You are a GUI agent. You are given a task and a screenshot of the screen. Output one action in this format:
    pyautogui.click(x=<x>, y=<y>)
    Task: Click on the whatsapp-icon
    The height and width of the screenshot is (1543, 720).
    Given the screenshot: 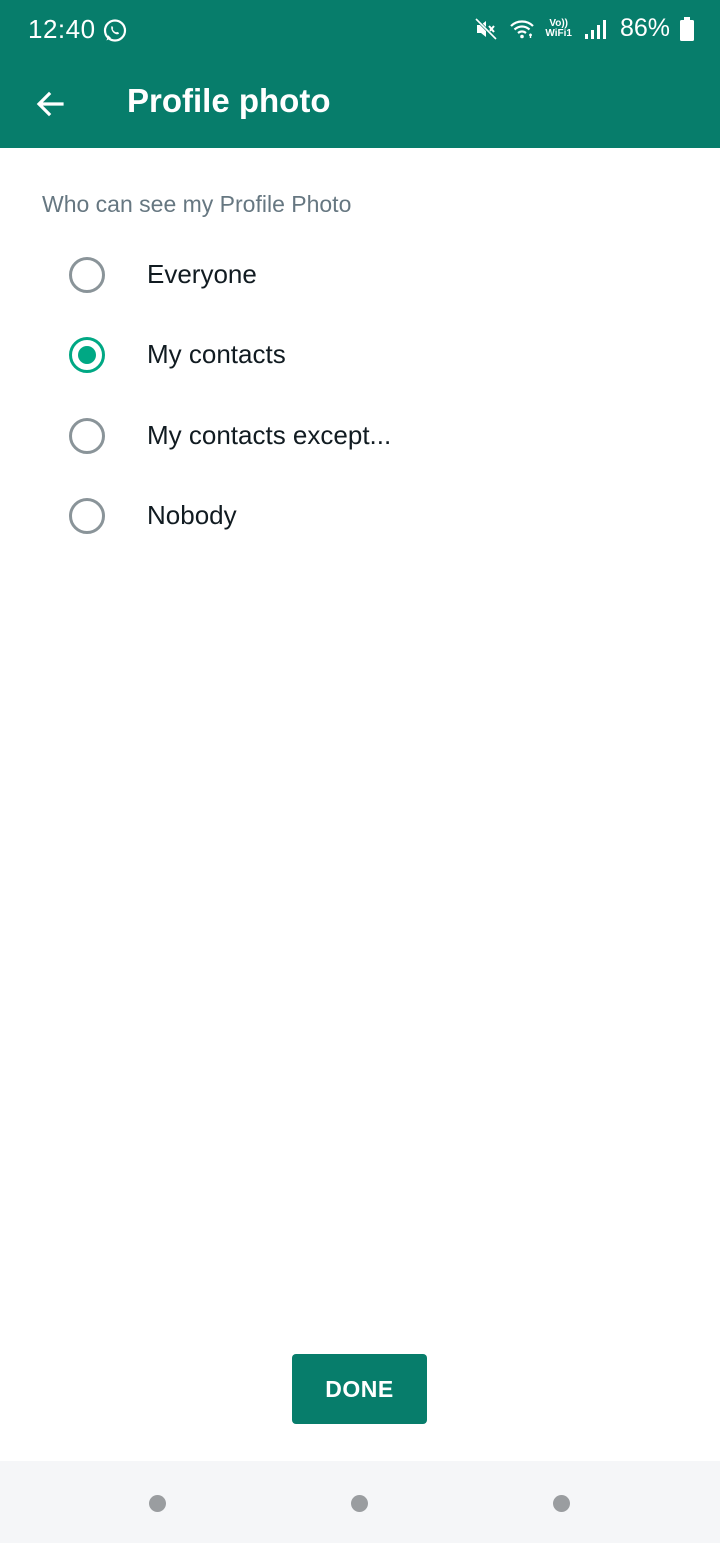 What is the action you would take?
    pyautogui.click(x=115, y=30)
    